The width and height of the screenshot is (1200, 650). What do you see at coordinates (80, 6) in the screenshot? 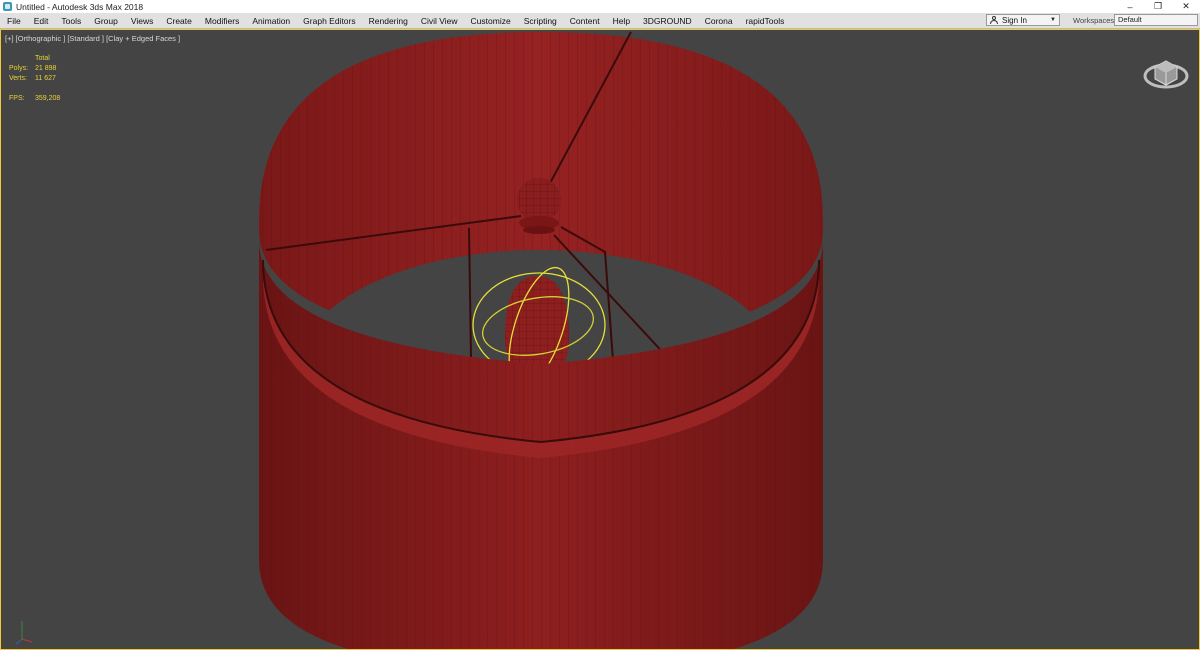
I see `window-title: Untitled - Autodesk 3ds Max 2018` at bounding box center [80, 6].